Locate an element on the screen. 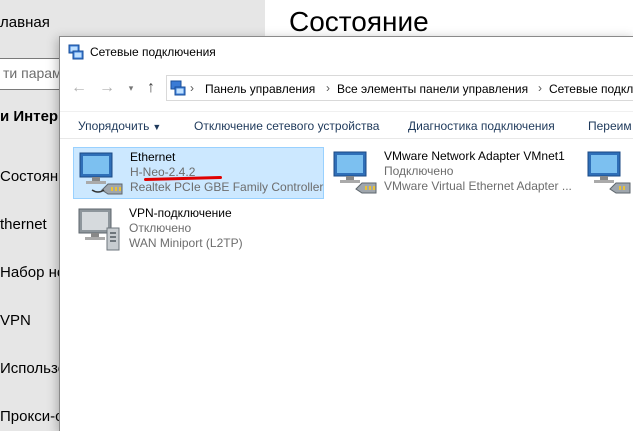 The image size is (633, 431). breadcrumb-network-connections: Сетевые подкл is located at coordinates (591, 89).